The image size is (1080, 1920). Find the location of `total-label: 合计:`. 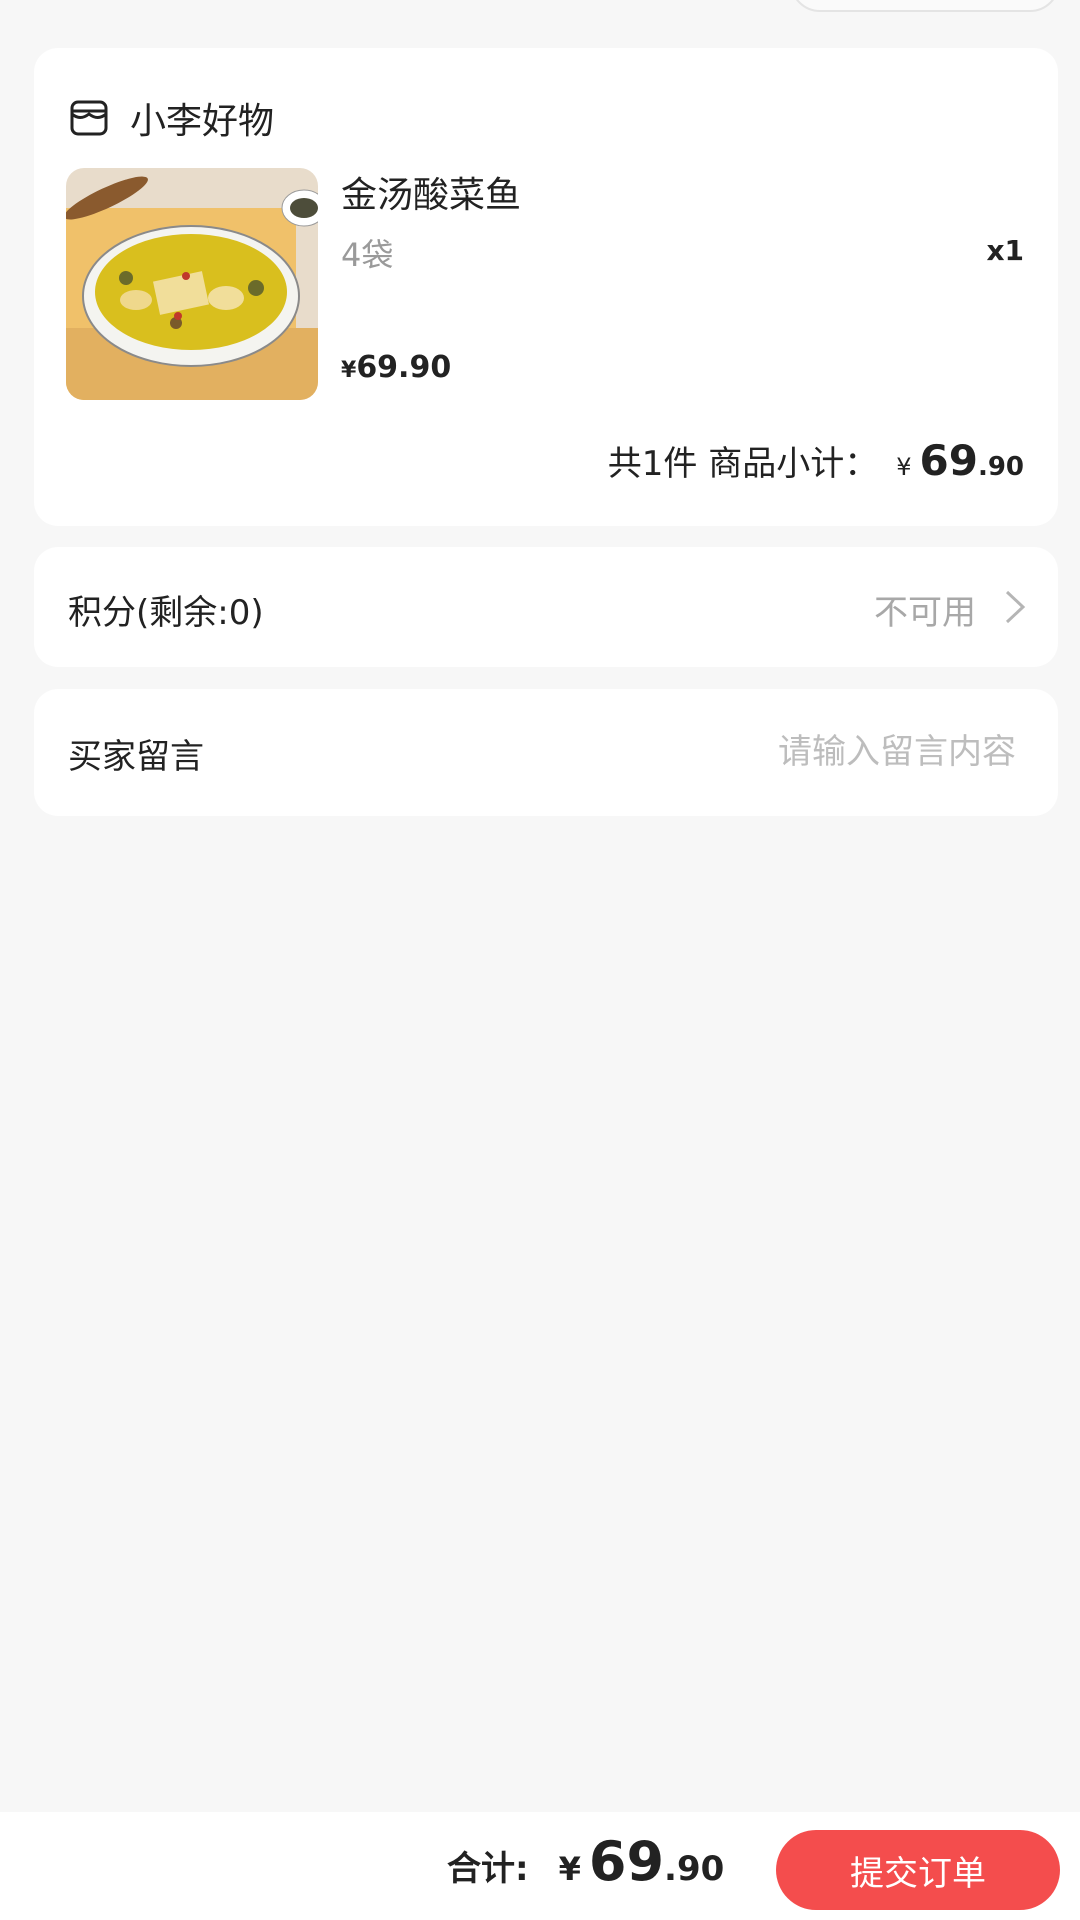

total-label: 合计: is located at coordinates (488, 1869).